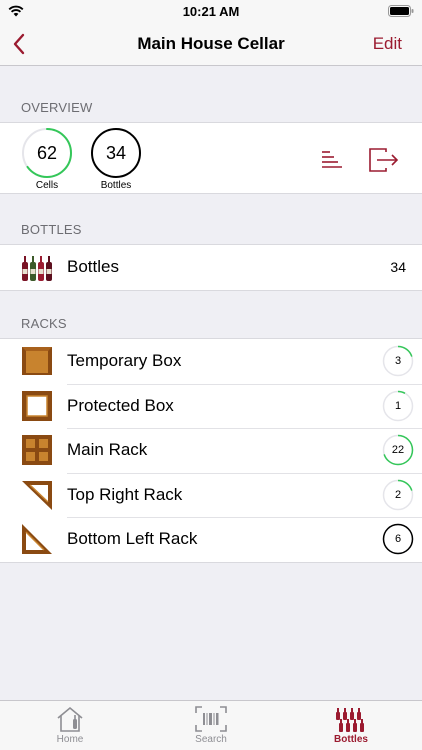  Describe the element at coordinates (44, 323) in the screenshot. I see `racks-section-header: RACKS` at that location.